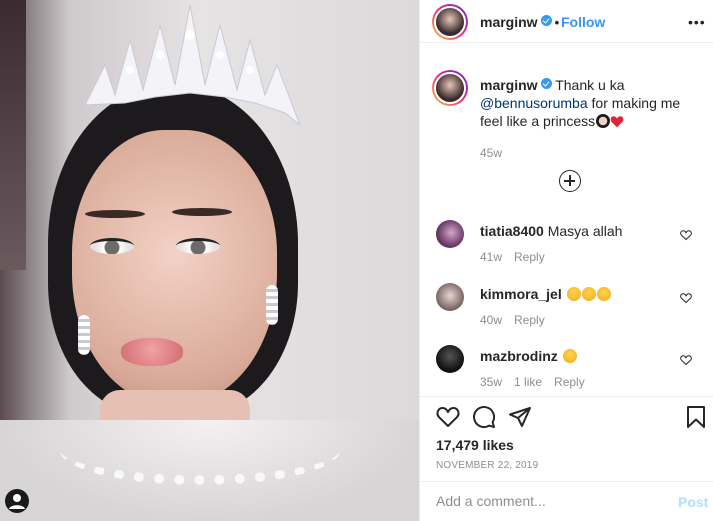  Describe the element at coordinates (487, 465) in the screenshot. I see `post-date: NOVEMBER 22, 2019` at that location.